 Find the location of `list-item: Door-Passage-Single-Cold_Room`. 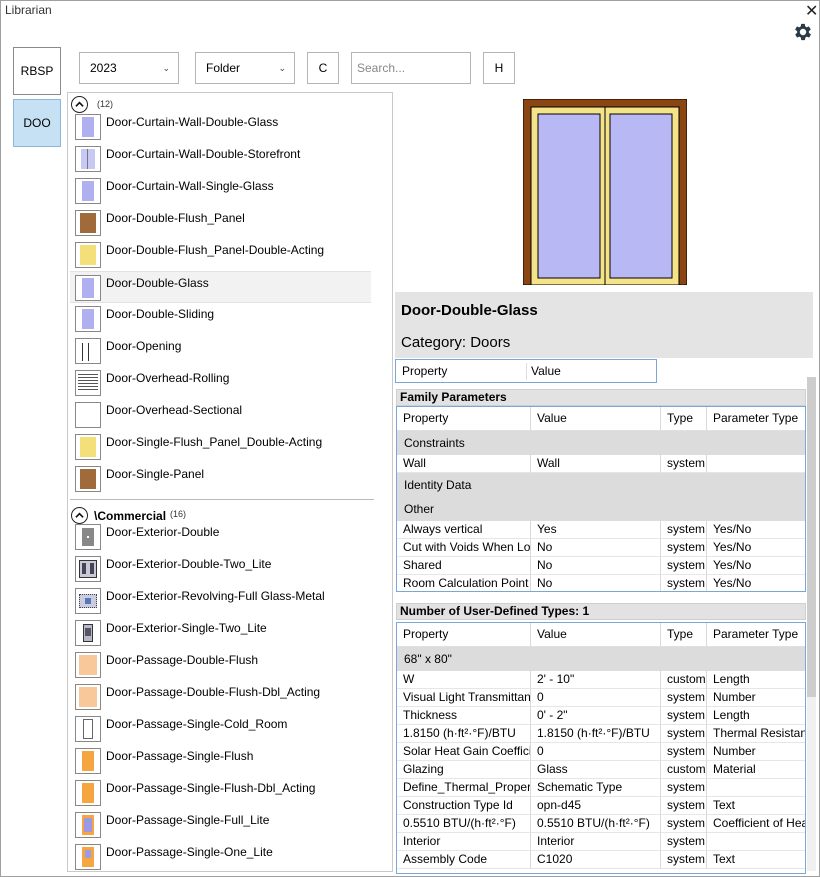

list-item: Door-Passage-Single-Cold_Room is located at coordinates (220, 729).